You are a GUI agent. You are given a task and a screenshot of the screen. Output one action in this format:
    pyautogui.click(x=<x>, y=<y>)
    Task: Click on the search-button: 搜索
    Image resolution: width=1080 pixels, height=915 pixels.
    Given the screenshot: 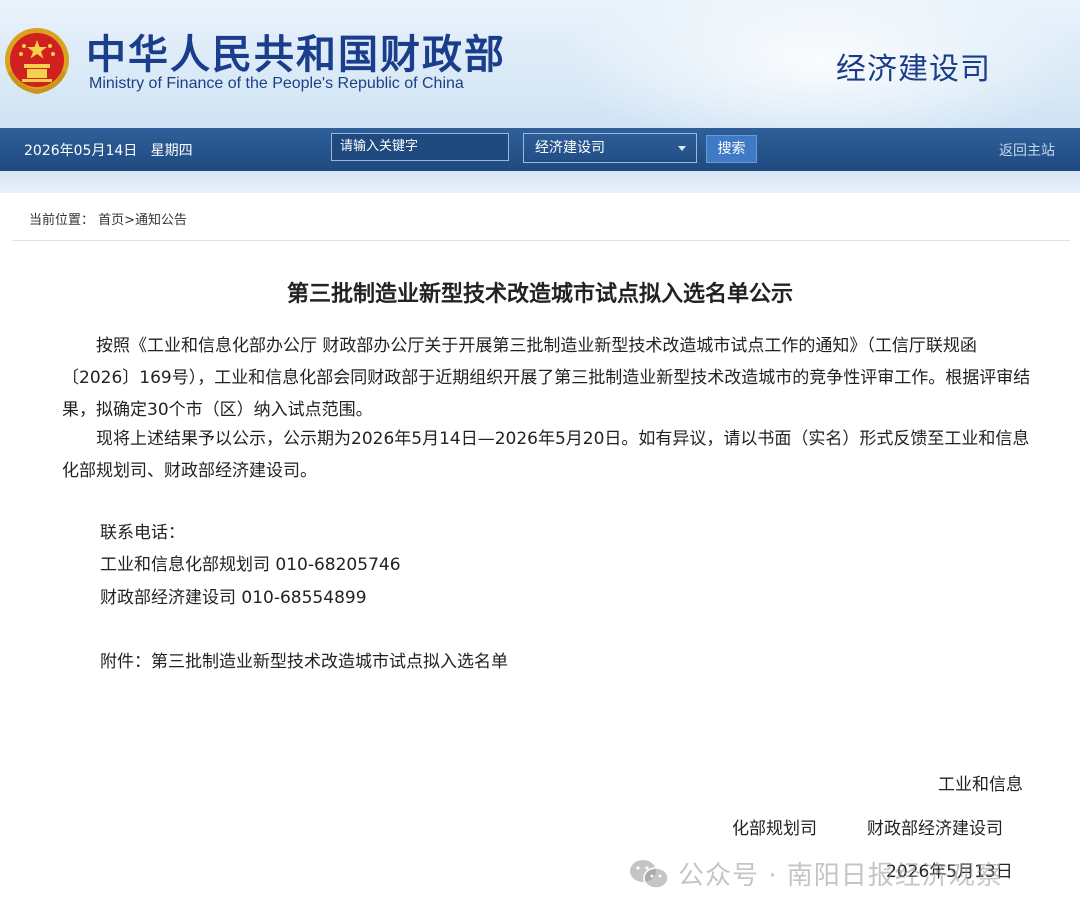 What is the action you would take?
    pyautogui.click(x=731, y=149)
    